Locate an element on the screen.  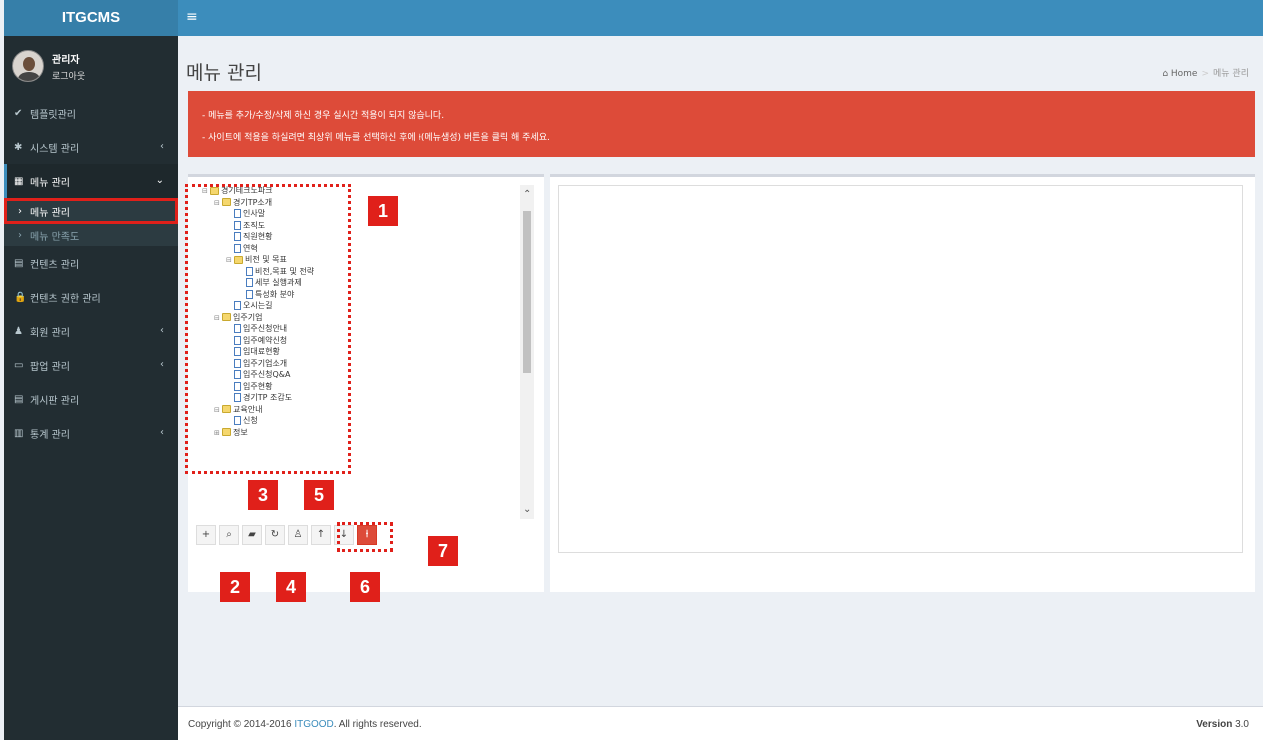
monitor-icon: ▭ is located at coordinates (19, 365).